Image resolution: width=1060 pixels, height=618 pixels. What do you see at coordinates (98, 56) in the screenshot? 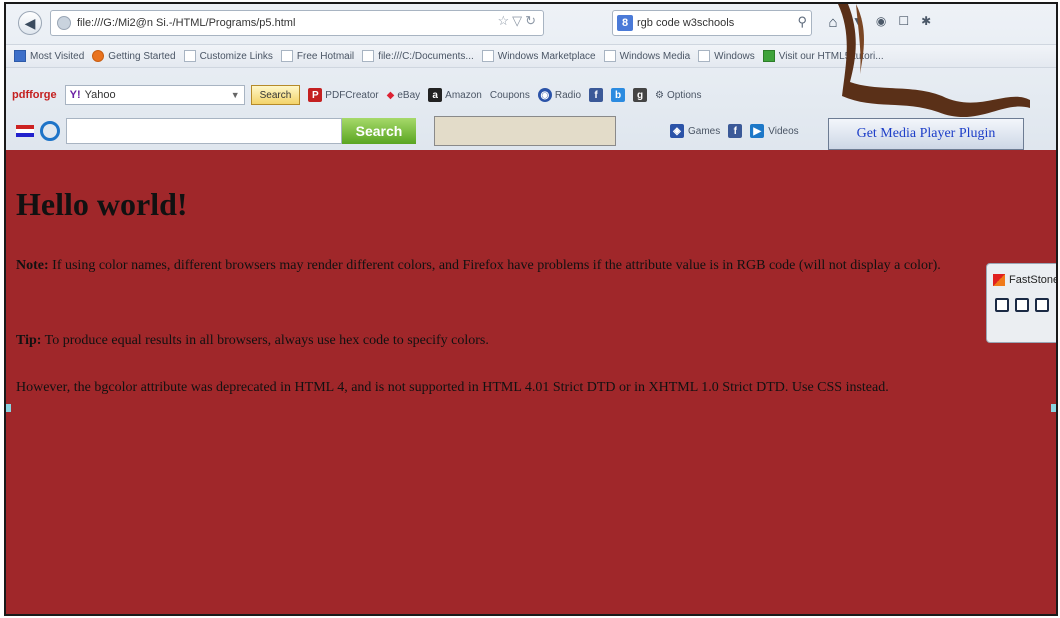
I see `firefox-icon` at bounding box center [98, 56].